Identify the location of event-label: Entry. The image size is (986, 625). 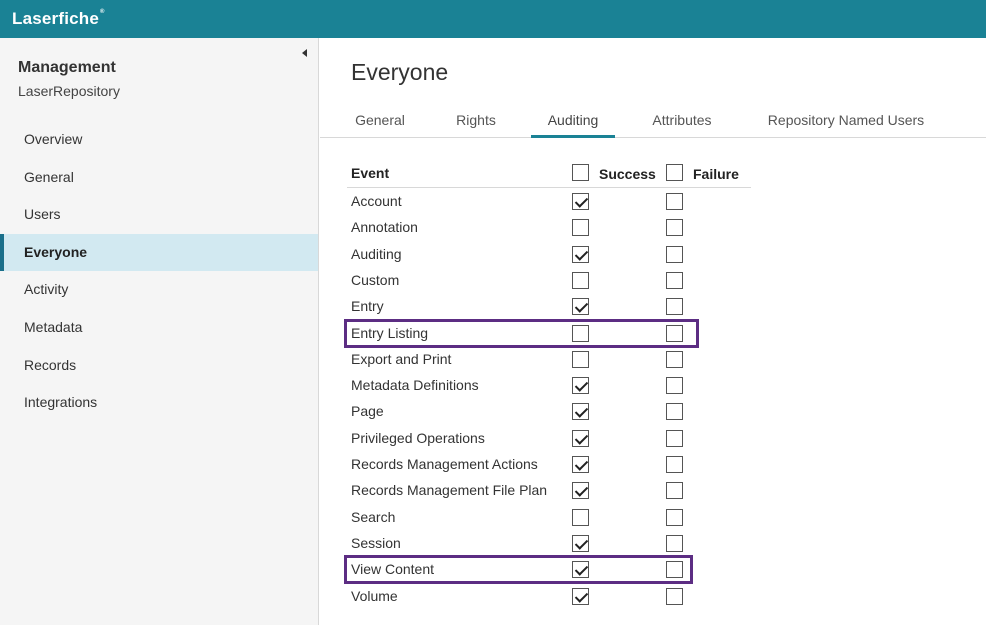
(367, 306).